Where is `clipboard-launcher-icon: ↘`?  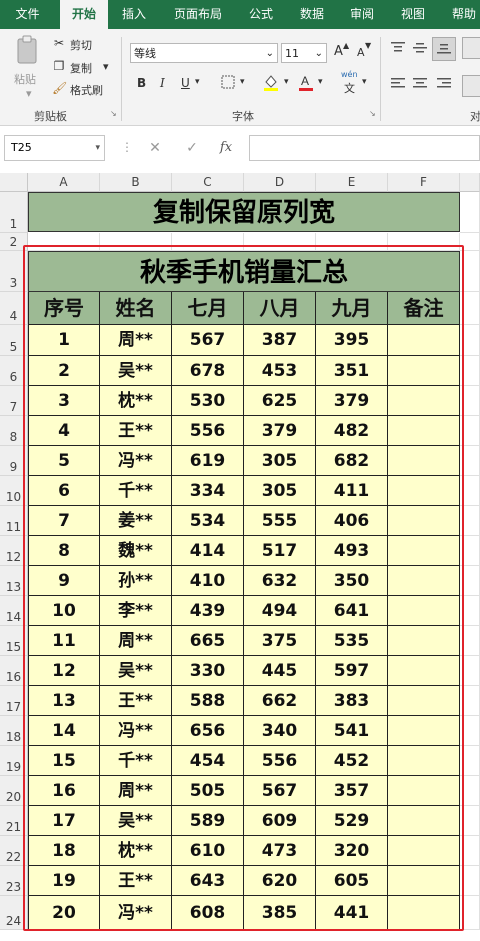 clipboard-launcher-icon: ↘ is located at coordinates (113, 113).